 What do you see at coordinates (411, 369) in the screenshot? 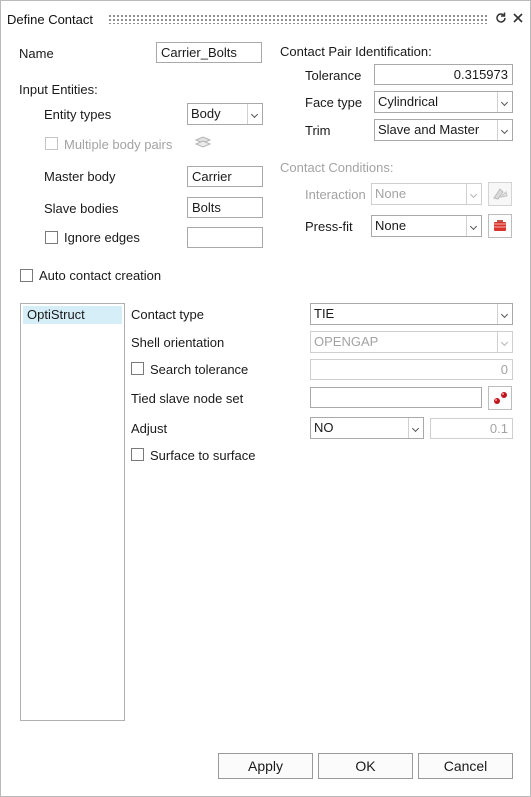
I see `search-tolerance-input: 0` at bounding box center [411, 369].